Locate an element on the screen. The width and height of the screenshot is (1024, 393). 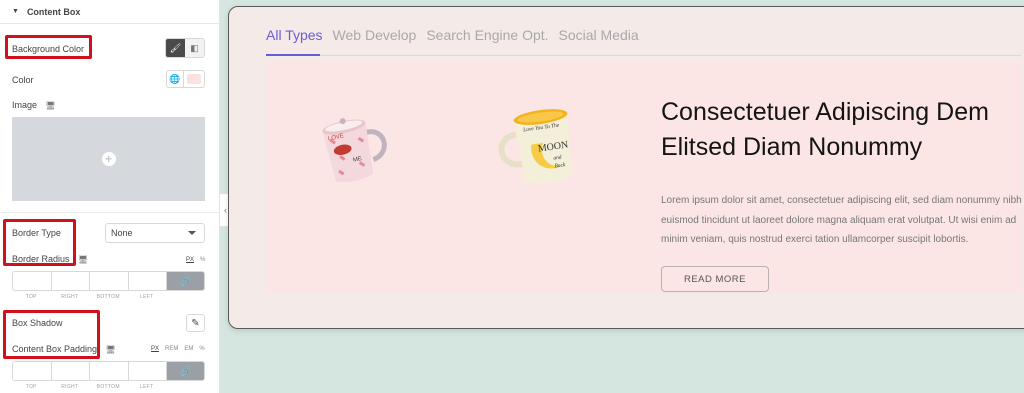
gradient-icon: ◧ is located at coordinates (194, 47).